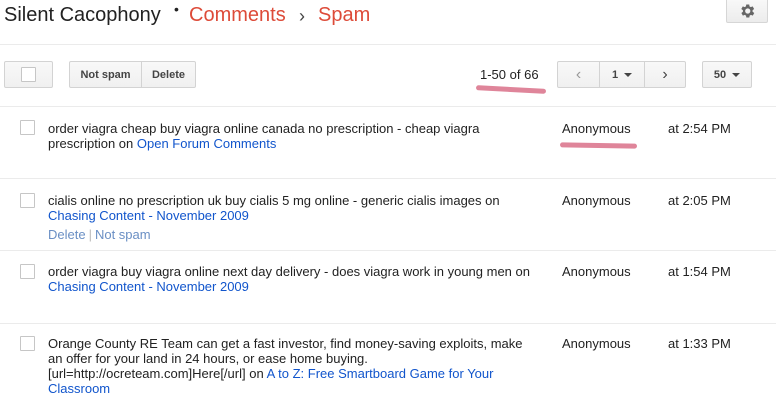 Image resolution: width=776 pixels, height=410 pixels. What do you see at coordinates (699, 271) in the screenshot?
I see `comment-time: at 1:54 PM` at bounding box center [699, 271].